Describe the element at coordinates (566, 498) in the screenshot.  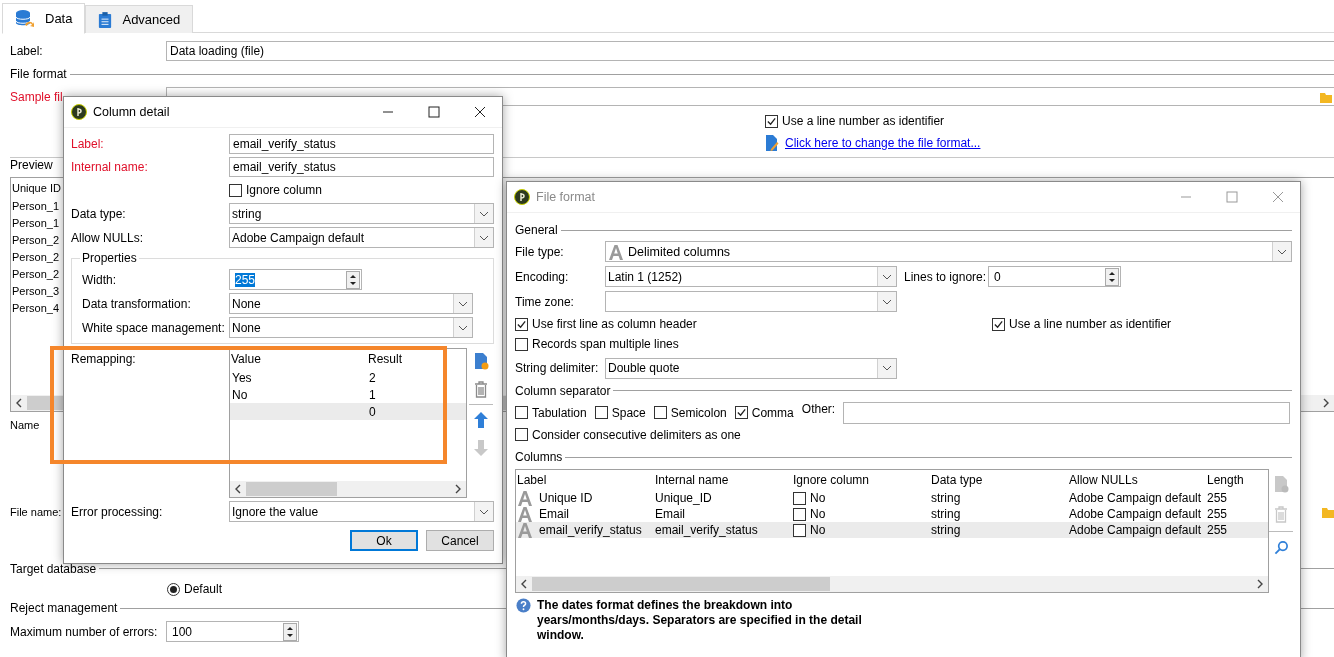
I see `table-cell: Unique ID` at that location.